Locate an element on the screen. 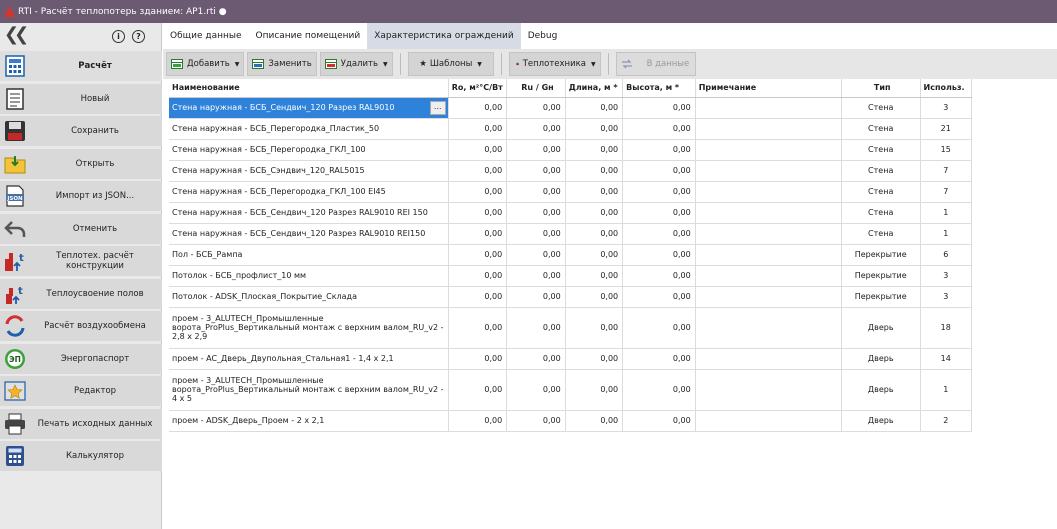 The width and height of the screenshot is (1057, 529). column-header-ro: Ro, м²°С/Вт is located at coordinates (478, 88).